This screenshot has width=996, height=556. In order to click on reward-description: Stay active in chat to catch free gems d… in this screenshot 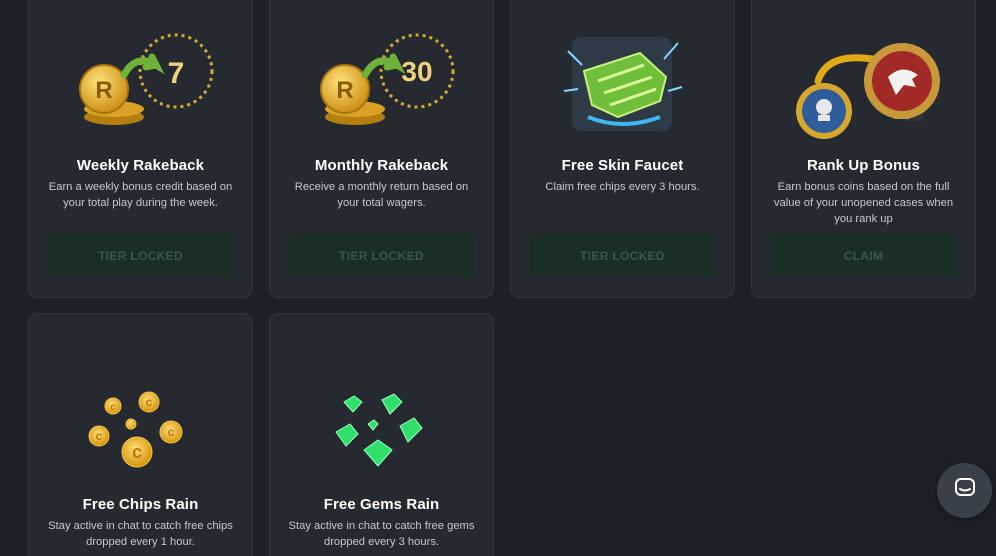, I will do `click(381, 534)`.